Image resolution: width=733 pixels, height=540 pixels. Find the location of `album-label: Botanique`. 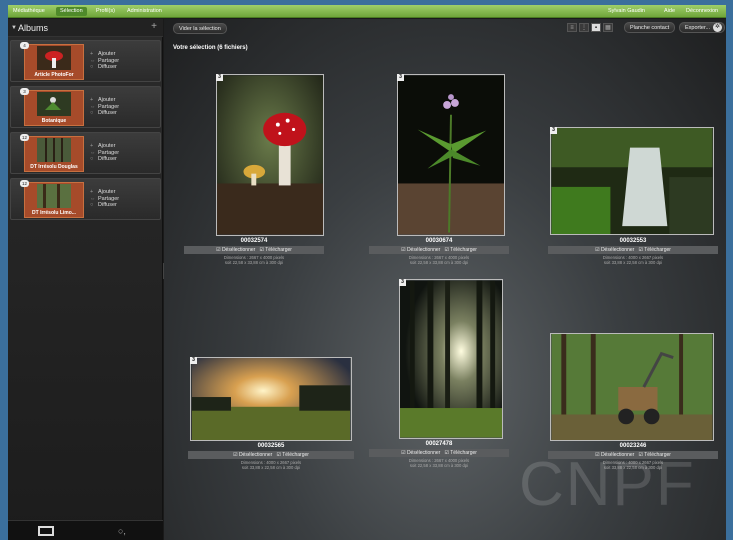

album-label: Botanique is located at coordinates (54, 121).